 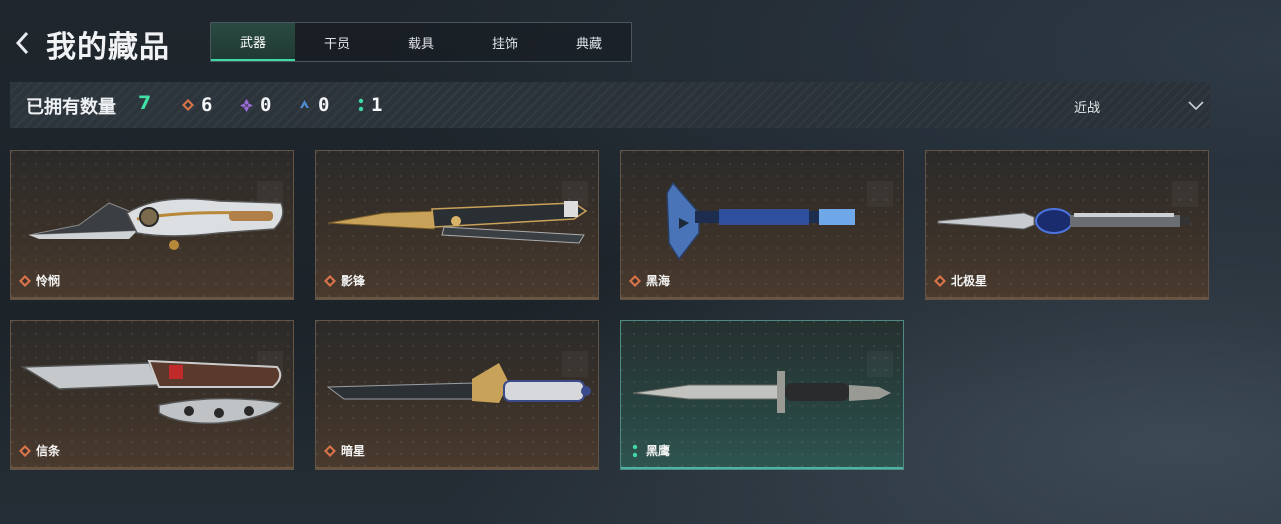 What do you see at coordinates (960, 280) in the screenshot?
I see `item-name: 北极星` at bounding box center [960, 280].